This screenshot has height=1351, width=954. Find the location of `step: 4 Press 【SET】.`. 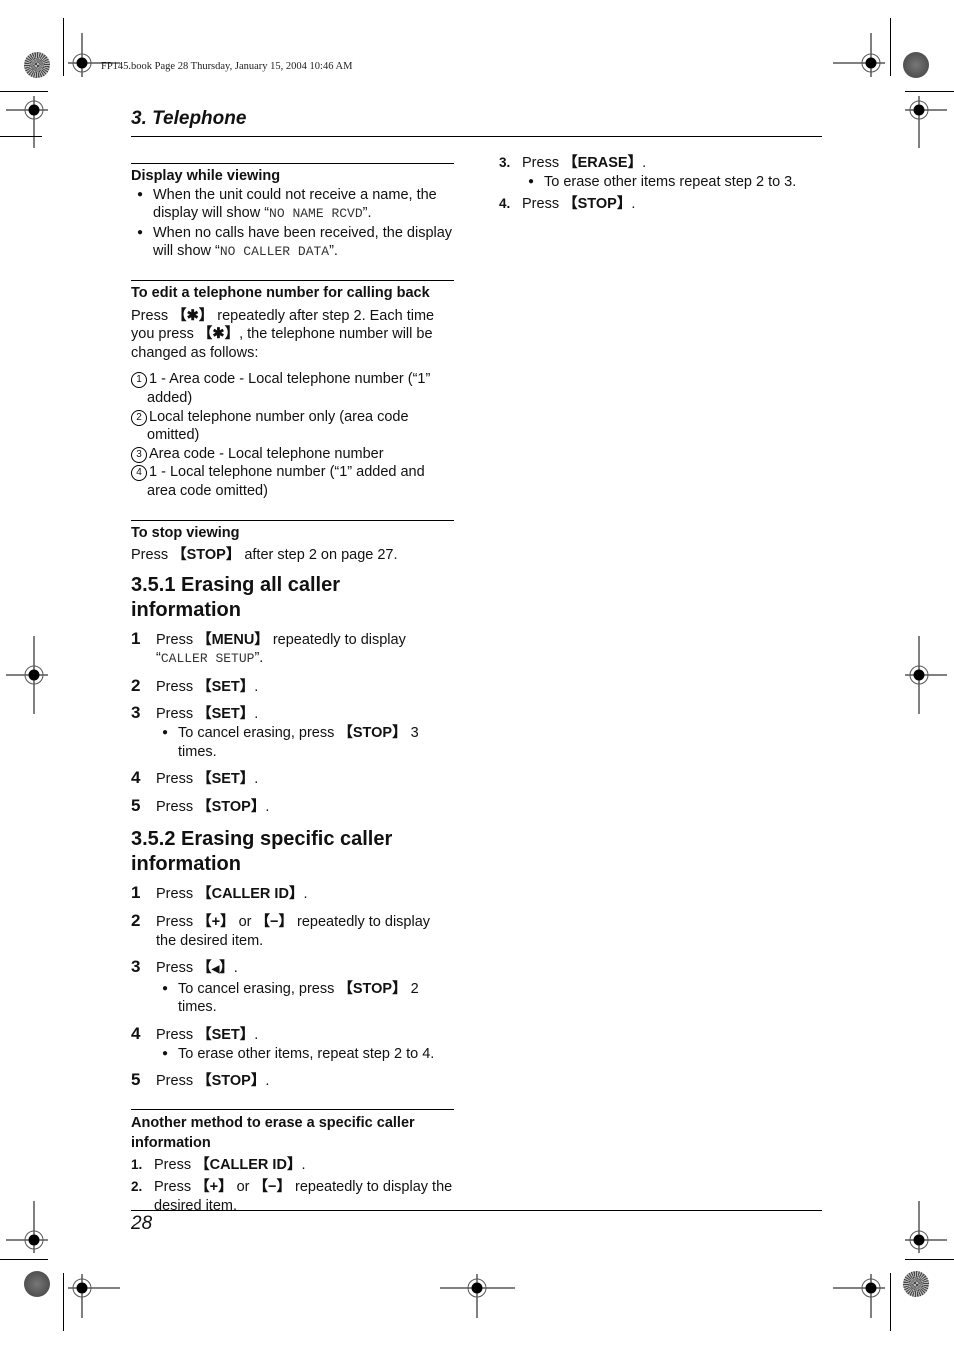

step: 4 Press 【SET】. is located at coordinates (292, 779).